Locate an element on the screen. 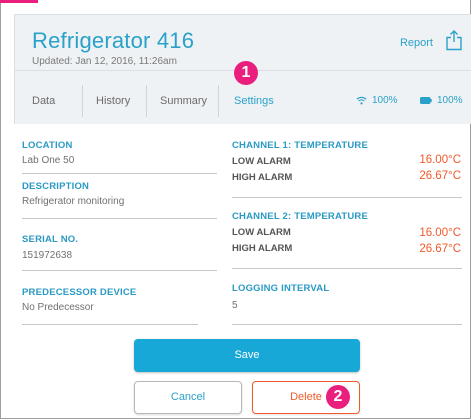 The height and width of the screenshot is (419, 471). logging-interval-value: 5 is located at coordinates (235, 305).